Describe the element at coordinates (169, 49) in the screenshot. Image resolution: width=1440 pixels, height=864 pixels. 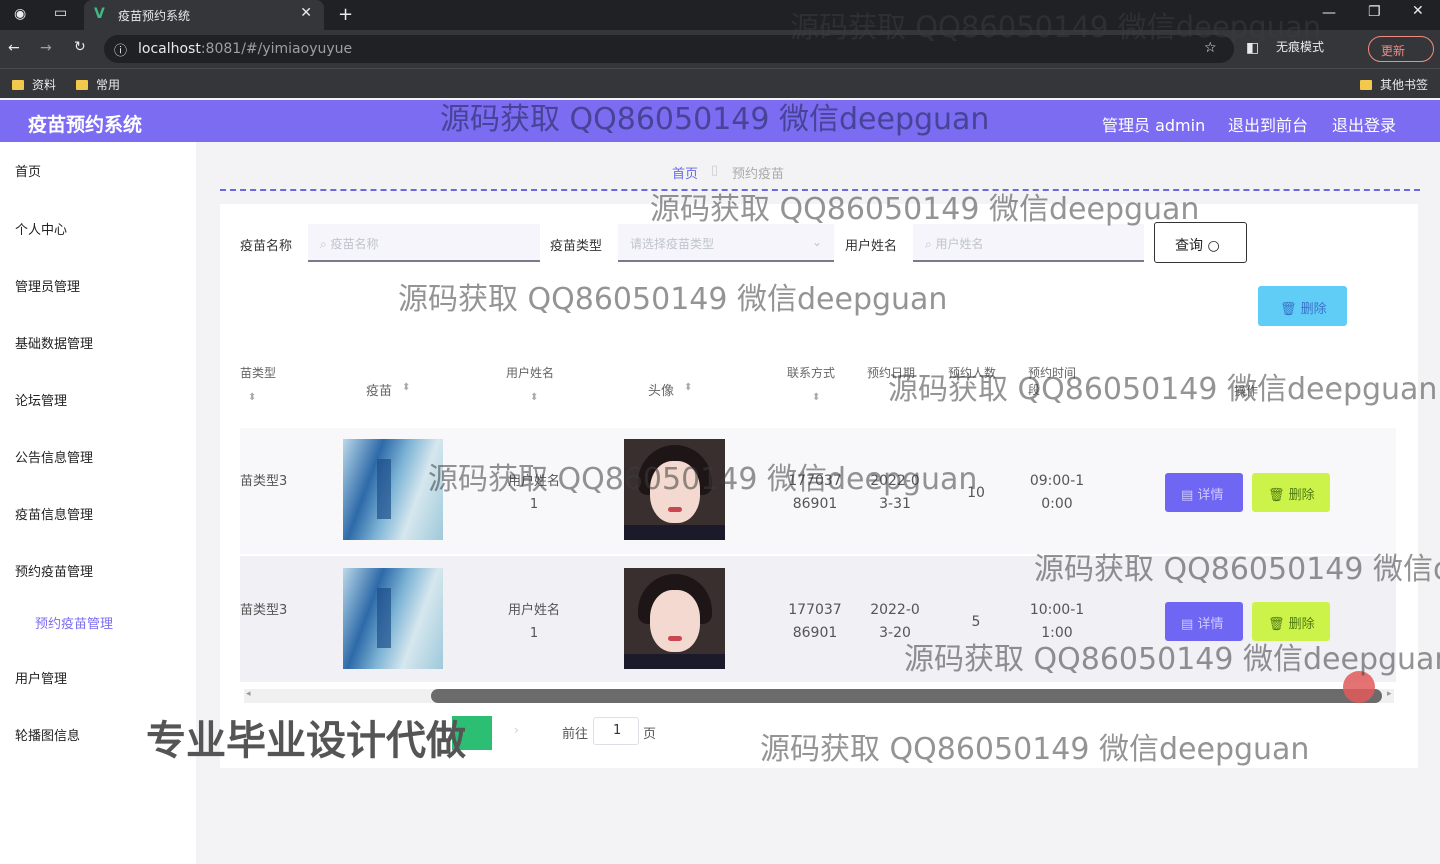
I see `url-host: localhost` at that location.